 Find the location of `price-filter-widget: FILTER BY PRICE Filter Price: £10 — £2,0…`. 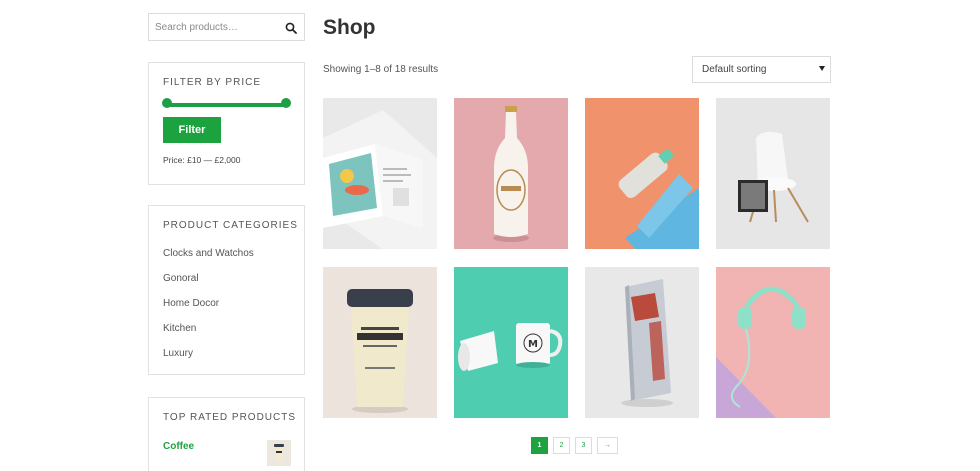

price-filter-widget: FILTER BY PRICE Filter Price: £10 — £2,0… is located at coordinates (226, 123).